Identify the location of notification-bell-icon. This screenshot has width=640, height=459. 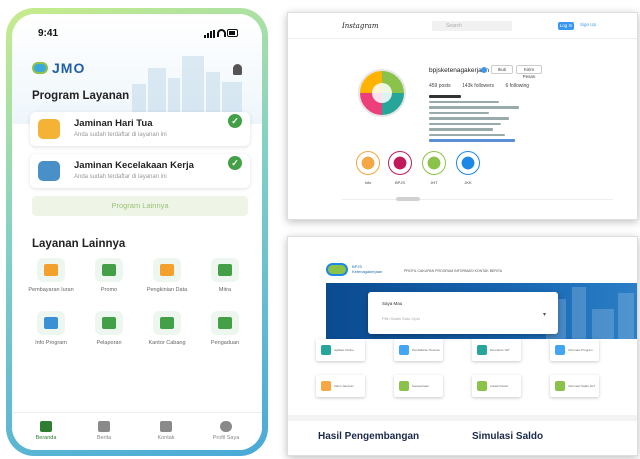
(237, 69).